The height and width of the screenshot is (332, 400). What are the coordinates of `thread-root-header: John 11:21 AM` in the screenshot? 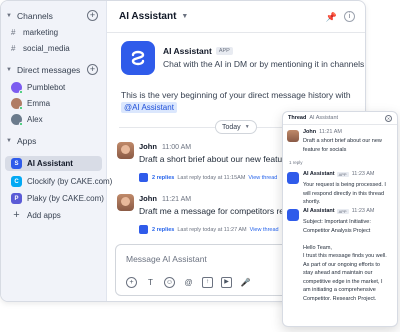 It's located at (322, 132).